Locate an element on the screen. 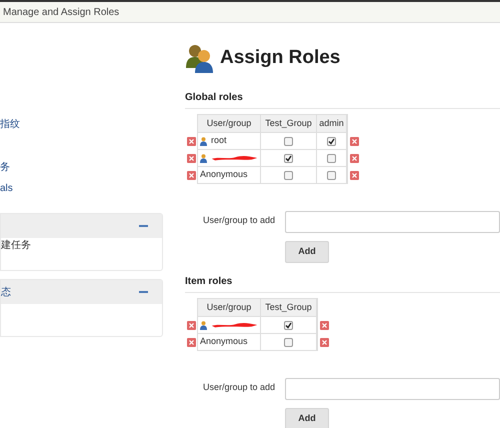 This screenshot has width=500, height=428. sidebar-link: 指纹 is located at coordinates (81, 125).